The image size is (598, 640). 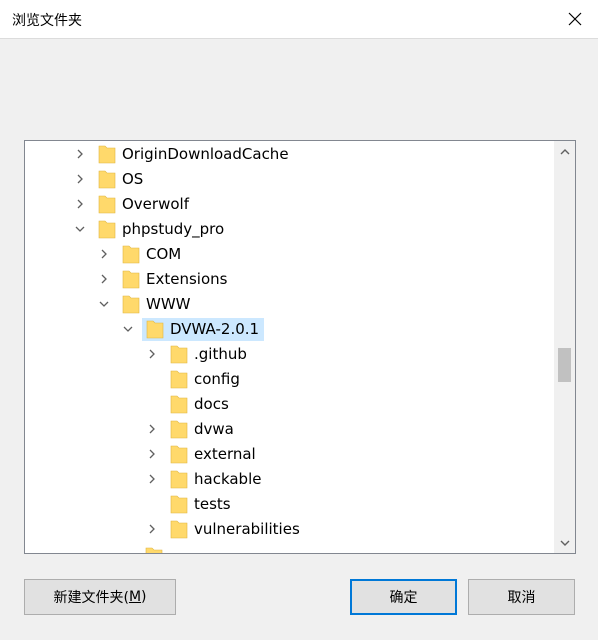 I want to click on ok-label: 确定, so click(x=403, y=598).